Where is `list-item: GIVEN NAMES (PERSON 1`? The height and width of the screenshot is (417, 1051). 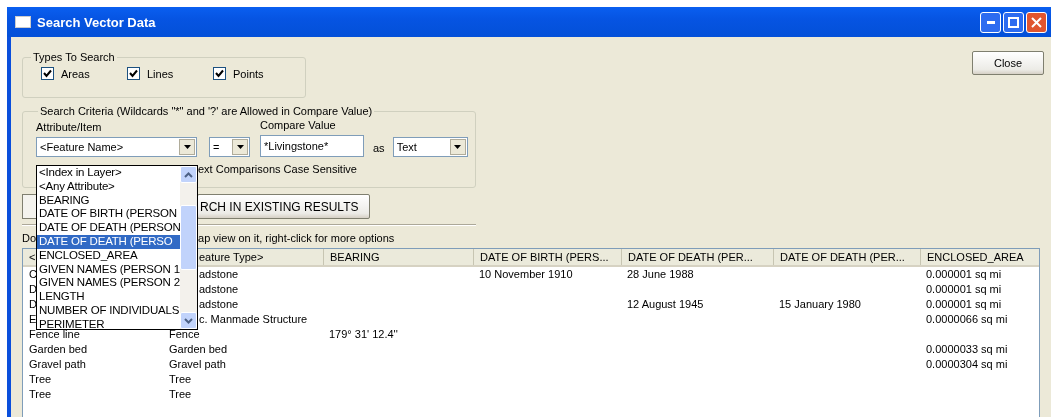 list-item: GIVEN NAMES (PERSON 1 is located at coordinates (108, 269).